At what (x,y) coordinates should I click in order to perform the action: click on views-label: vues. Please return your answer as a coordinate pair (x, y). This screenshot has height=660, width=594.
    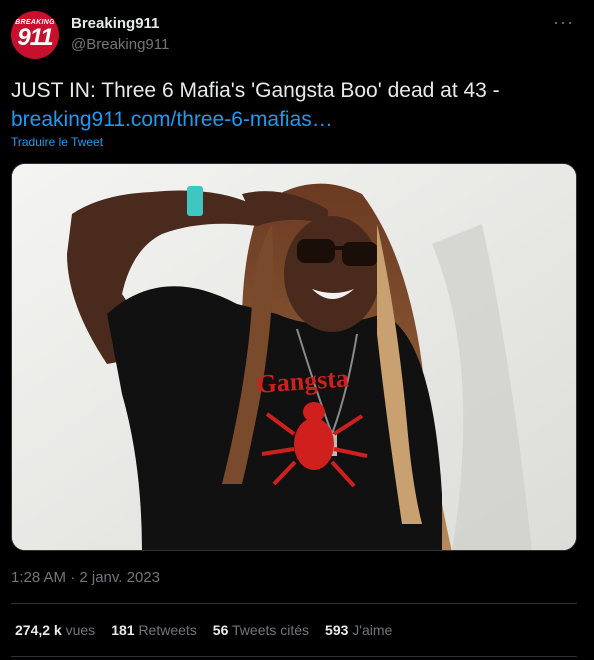
    Looking at the image, I should click on (80, 630).